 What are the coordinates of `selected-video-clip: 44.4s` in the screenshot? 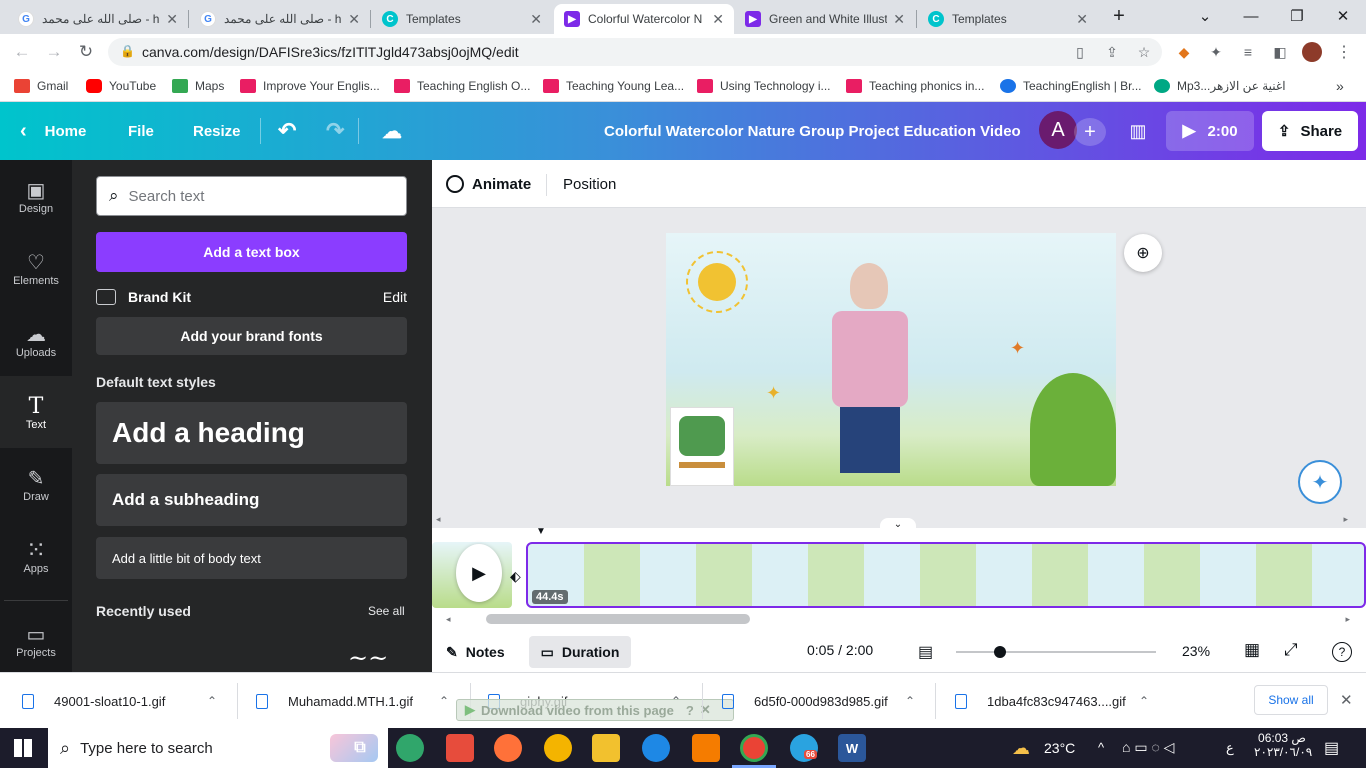 It's located at (946, 575).